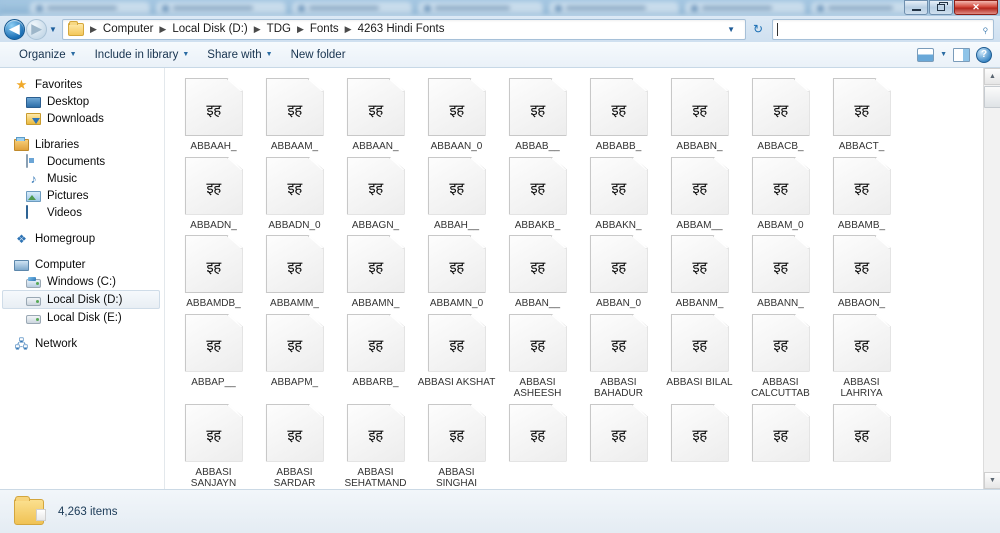 Image resolution: width=1000 pixels, height=533 pixels. What do you see at coordinates (213, 355) in the screenshot?
I see `file-tile: इह ABBAP__` at bounding box center [213, 355].